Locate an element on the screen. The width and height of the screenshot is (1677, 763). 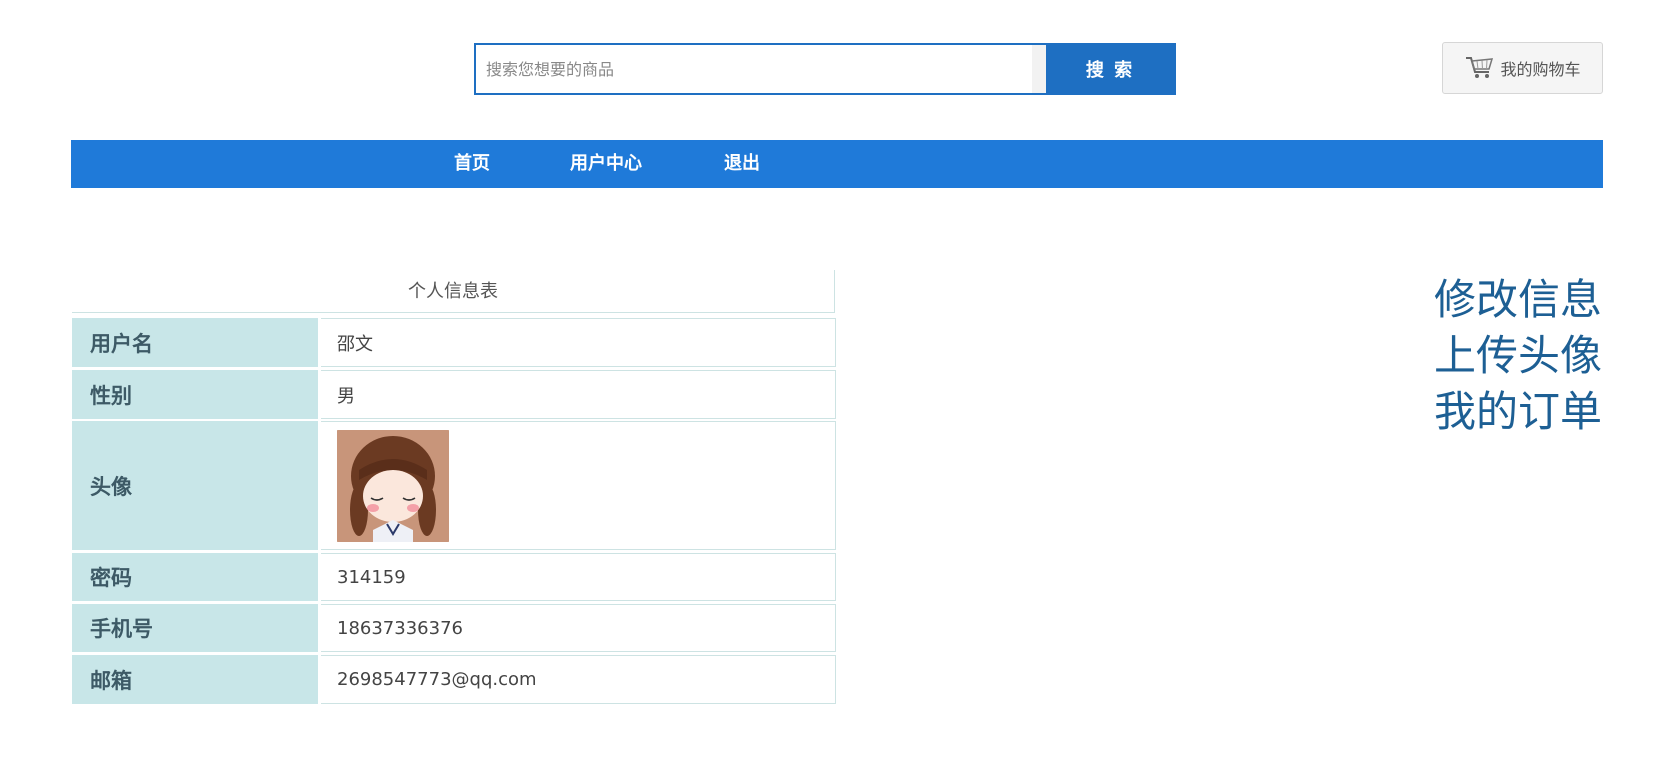
side-links: 修改信息 上传头像 我的订单 is located at coordinates (1518, 356).